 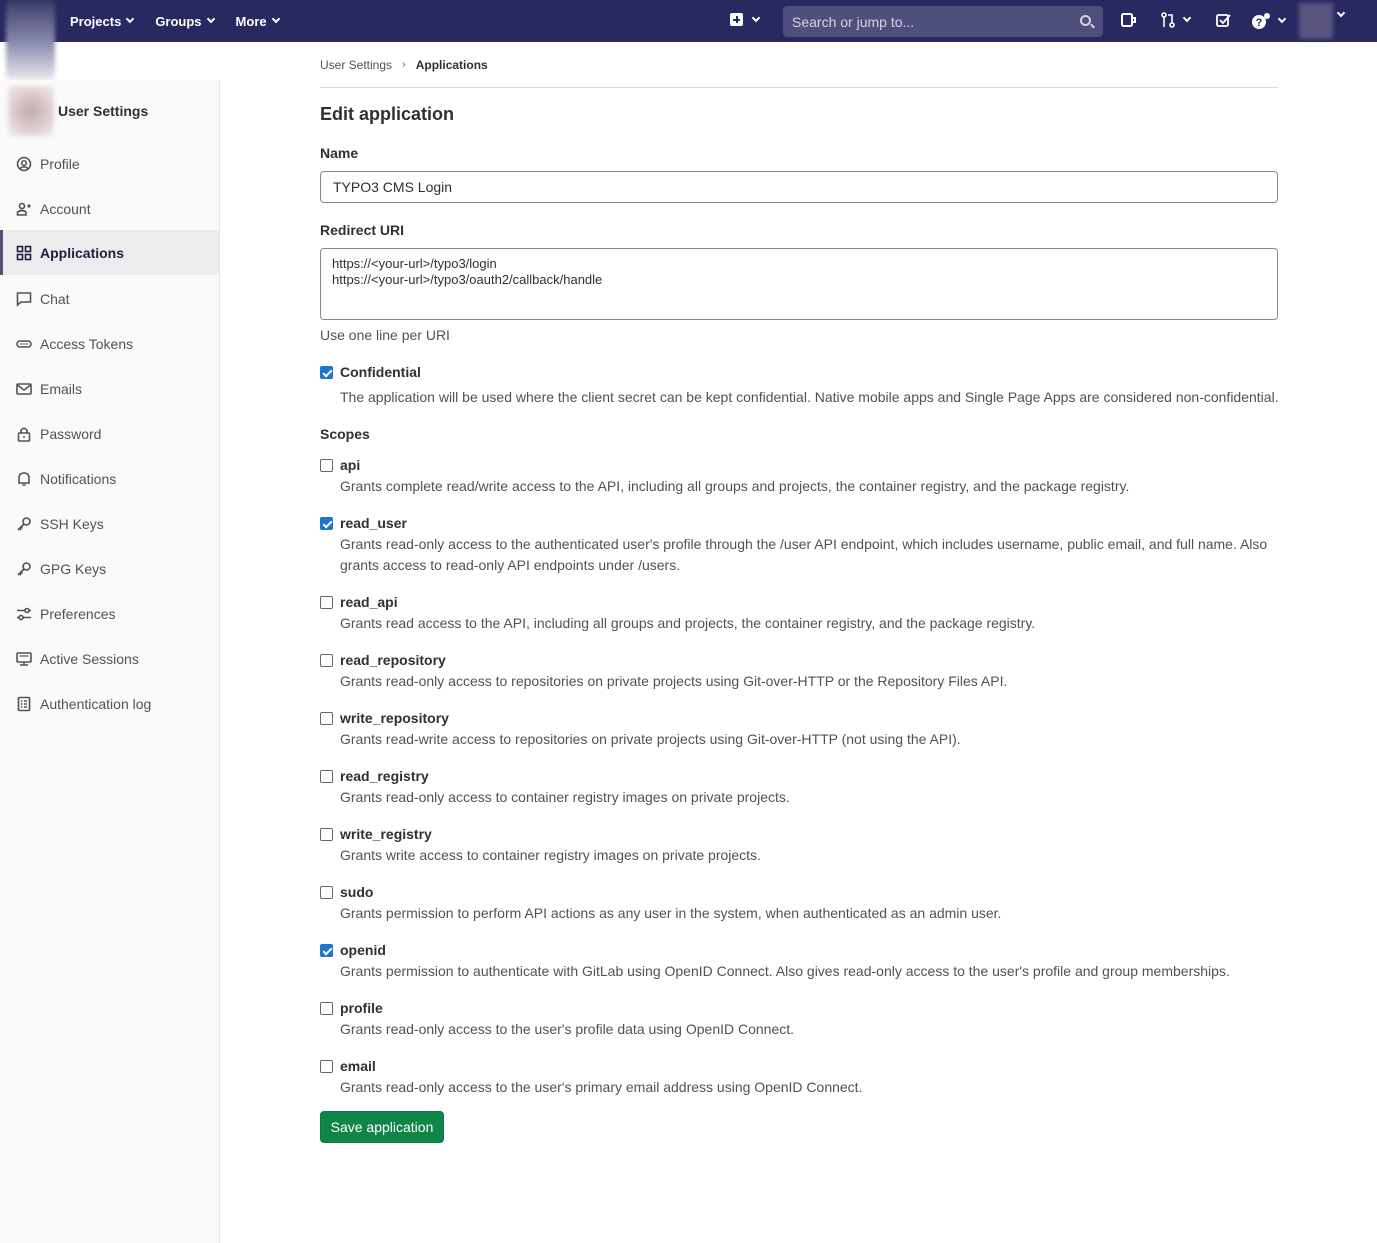 I want to click on sidebar-header: User Settings, so click(x=109, y=108).